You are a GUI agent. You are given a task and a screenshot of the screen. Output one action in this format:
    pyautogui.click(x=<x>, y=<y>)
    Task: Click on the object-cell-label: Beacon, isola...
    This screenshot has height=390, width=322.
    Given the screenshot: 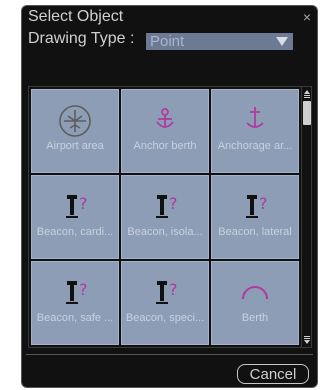 What is the action you would take?
    pyautogui.click(x=165, y=232)
    